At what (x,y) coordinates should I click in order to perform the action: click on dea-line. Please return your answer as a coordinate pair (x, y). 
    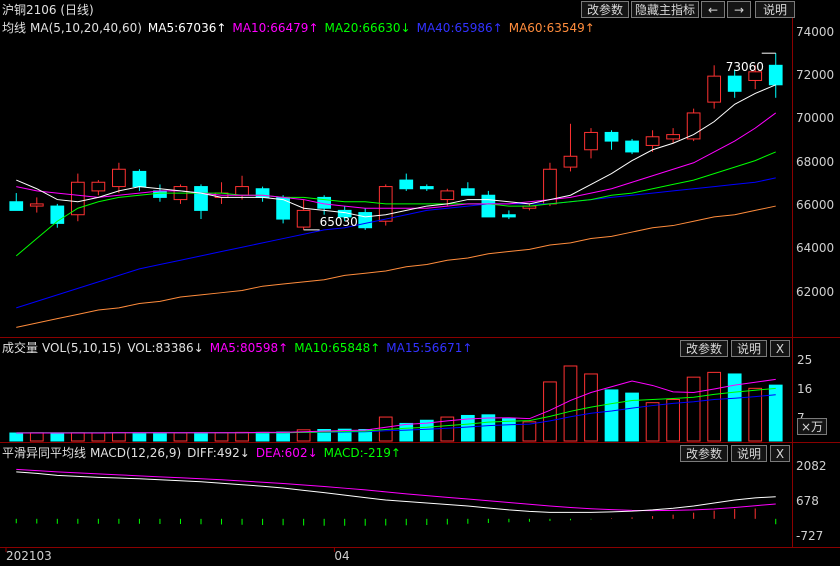
    Looking at the image, I should click on (396, 490).